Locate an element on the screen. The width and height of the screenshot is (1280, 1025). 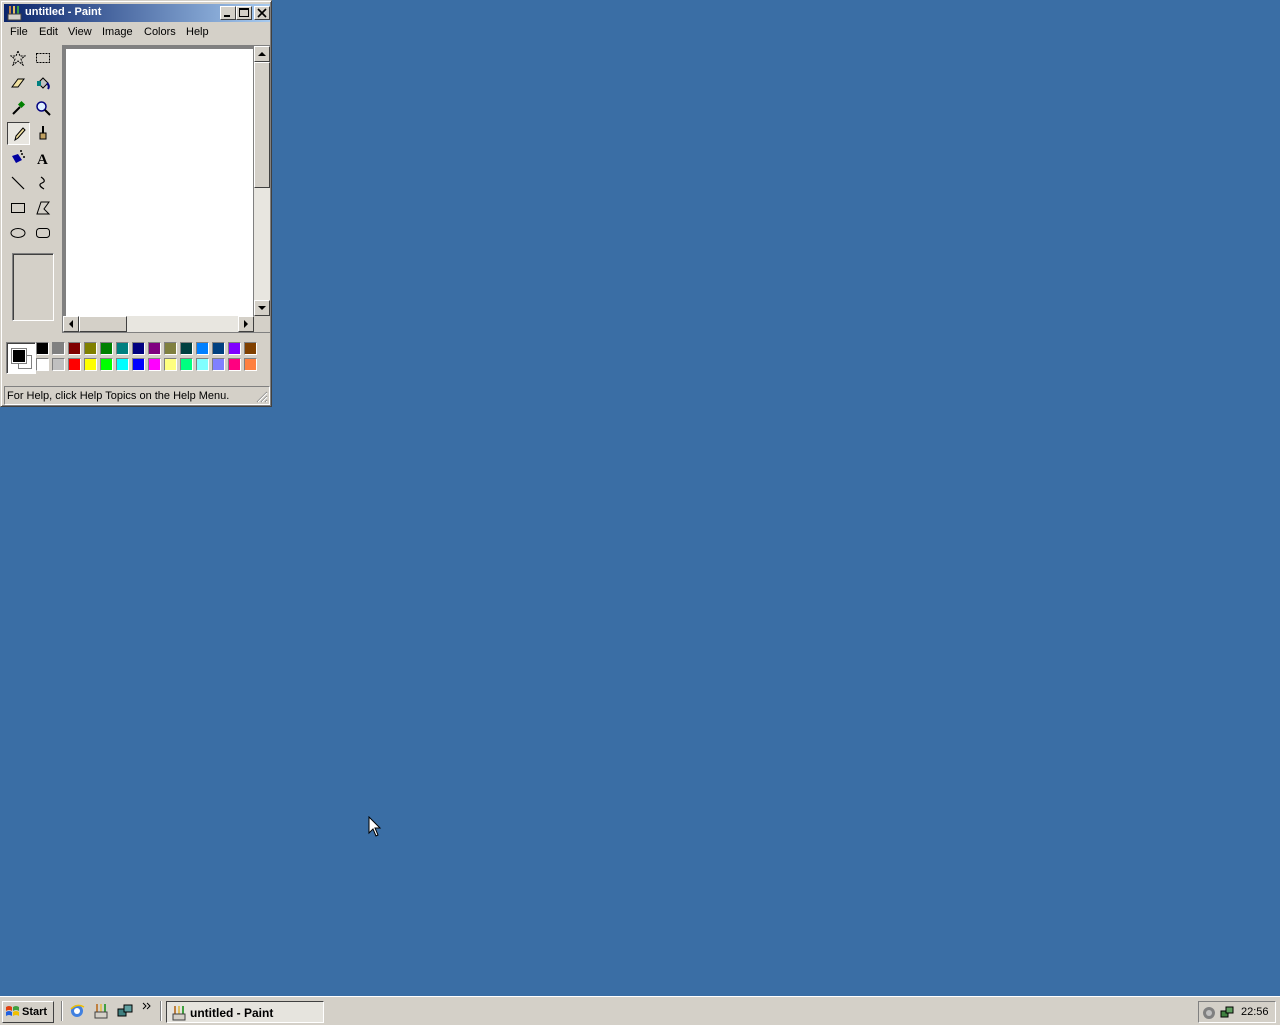
canvas-area is located at coordinates (166, 189).